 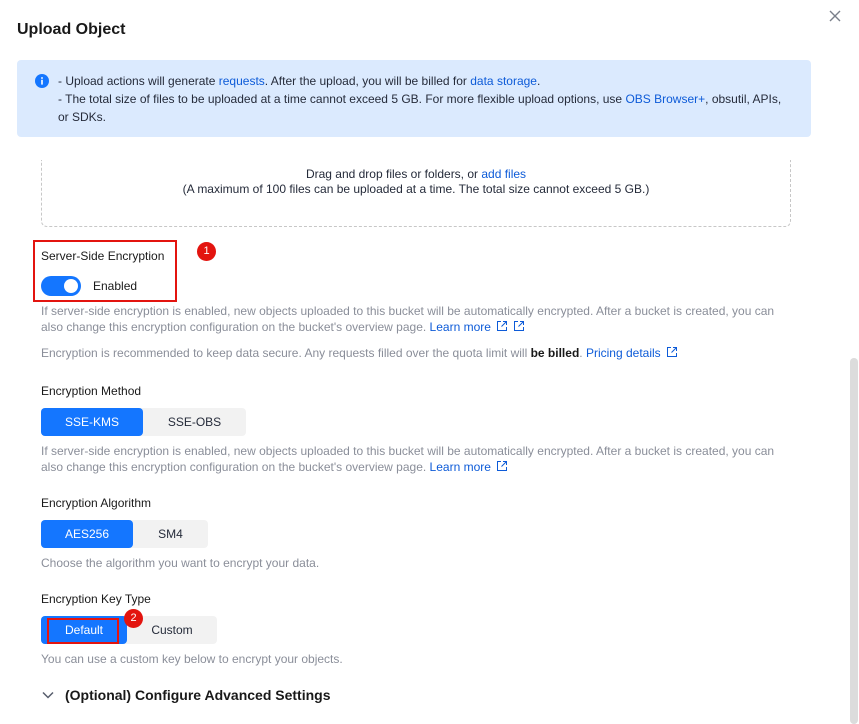 What do you see at coordinates (133, 618) in the screenshot?
I see `annotation-badge-2: 2` at bounding box center [133, 618].